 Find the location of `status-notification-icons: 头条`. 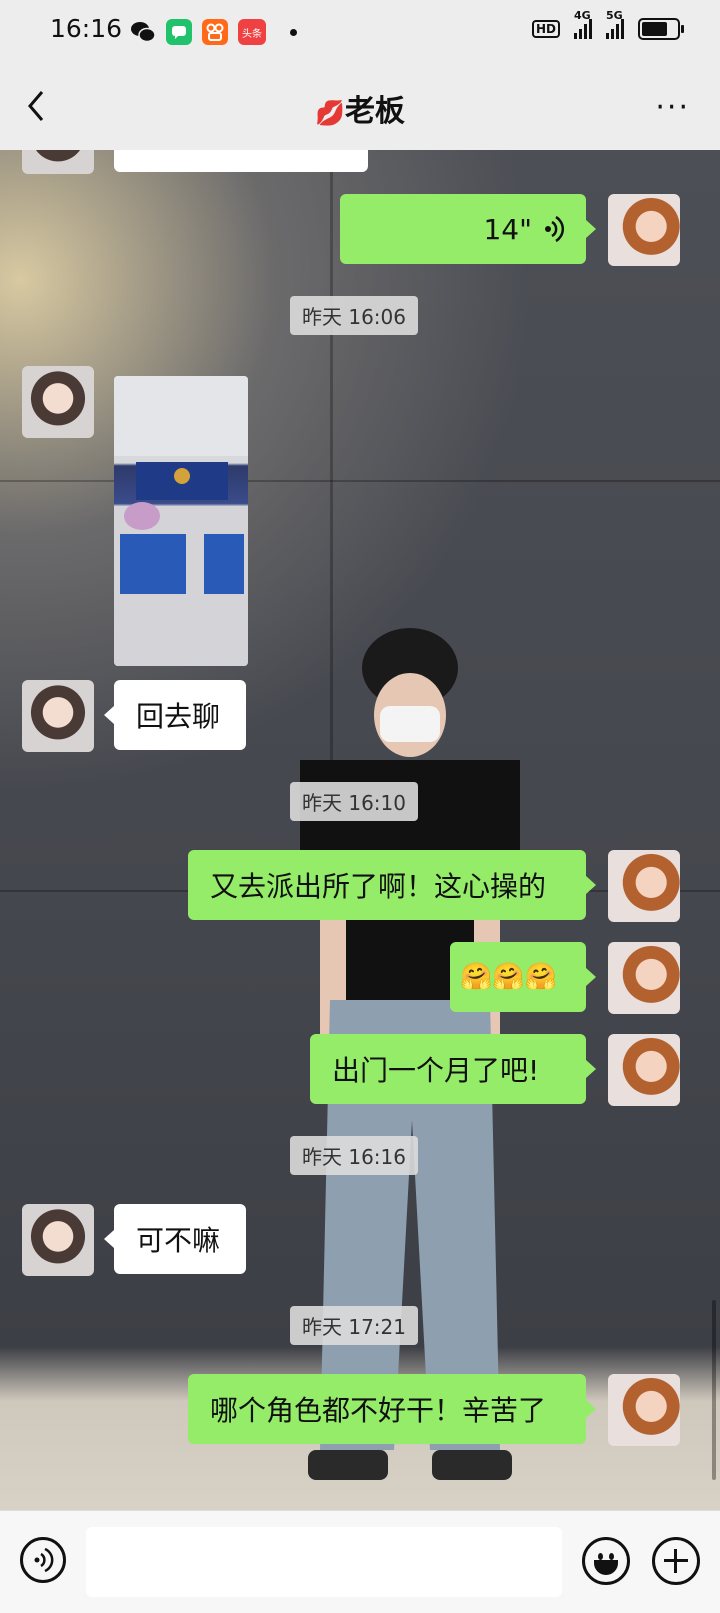

status-notification-icons: 头条 is located at coordinates (213, 32).